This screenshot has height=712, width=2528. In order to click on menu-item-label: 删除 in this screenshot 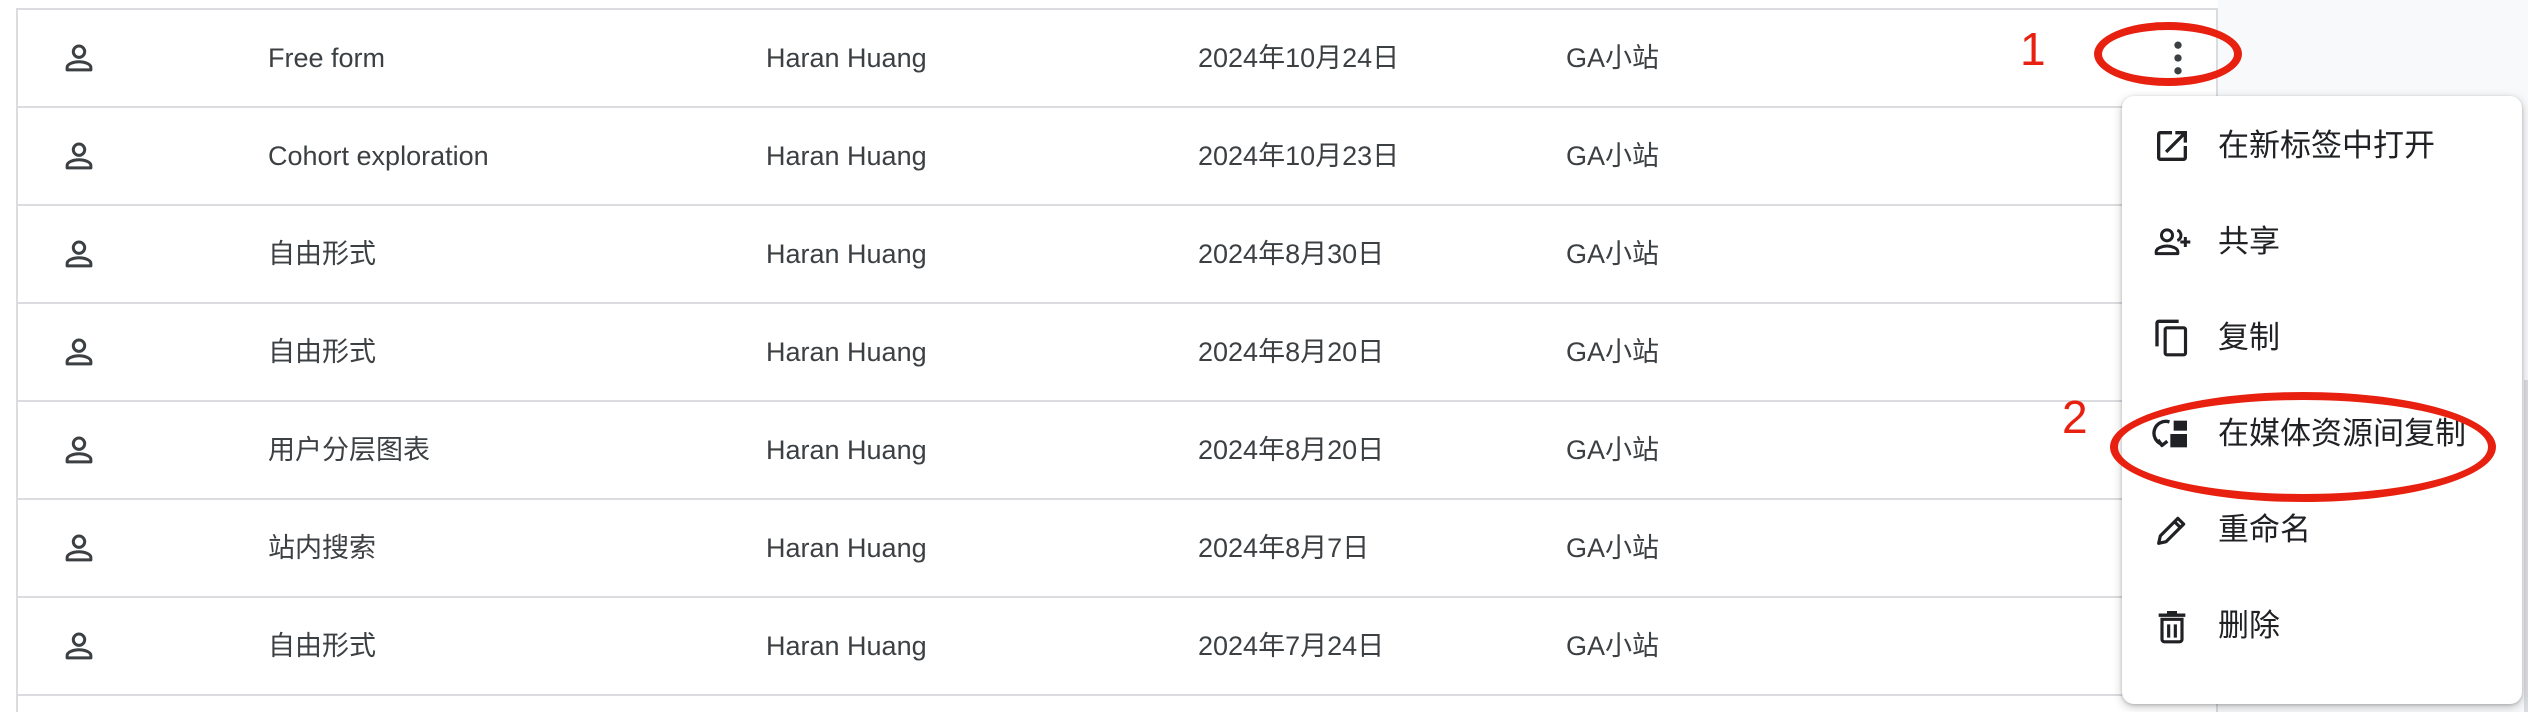, I will do `click(2249, 625)`.